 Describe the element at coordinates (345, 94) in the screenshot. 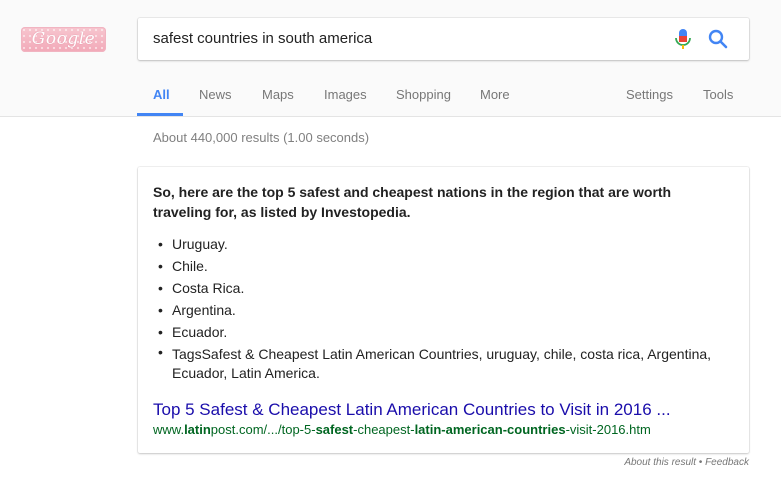

I see `tab-images: Images` at that location.